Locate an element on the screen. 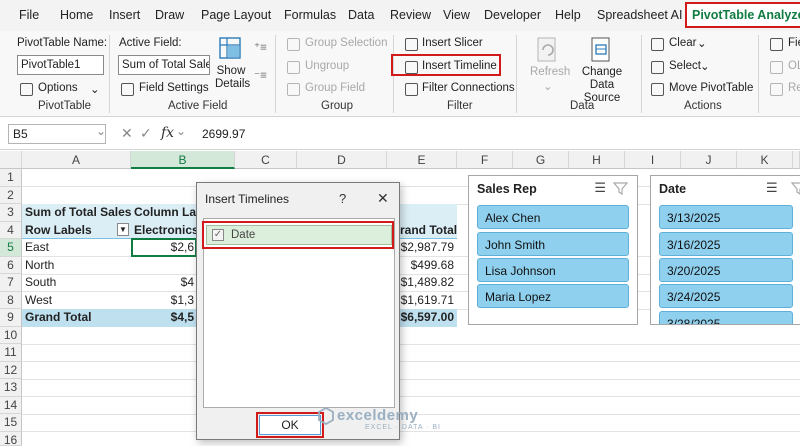  close-icon: ✕ is located at coordinates (383, 198).